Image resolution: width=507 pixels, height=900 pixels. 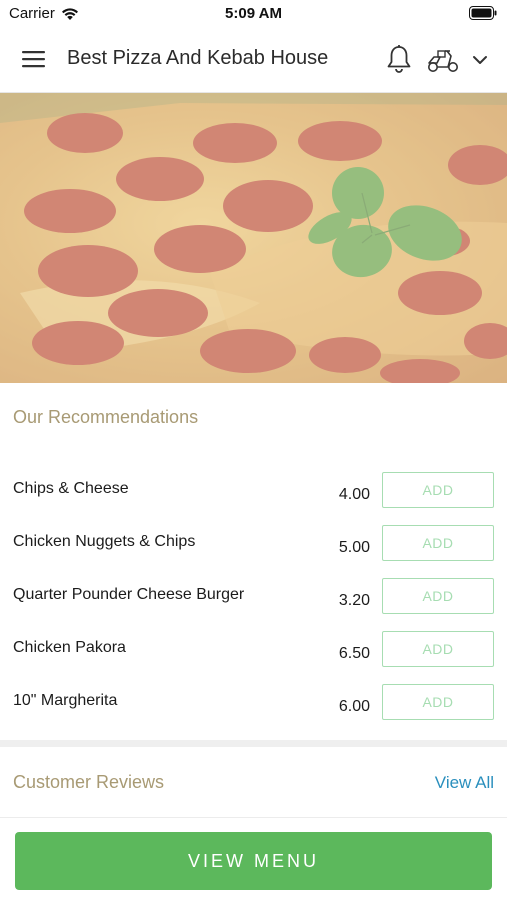 What do you see at coordinates (480, 60) in the screenshot?
I see `chevron-down-icon` at bounding box center [480, 60].